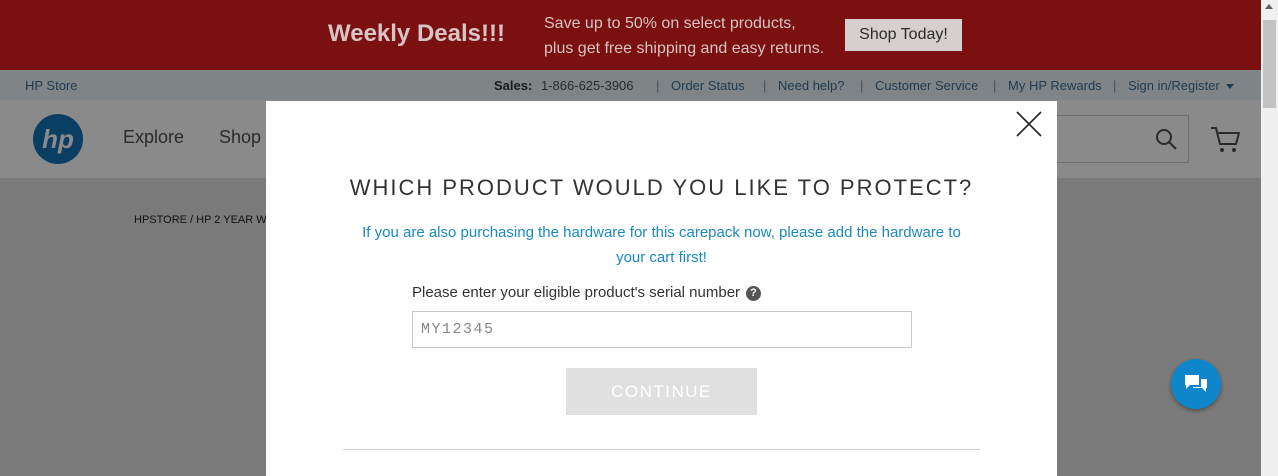  Describe the element at coordinates (1055, 85) in the screenshot. I see `my-hp-rewards-link: My HP Rewards` at that location.